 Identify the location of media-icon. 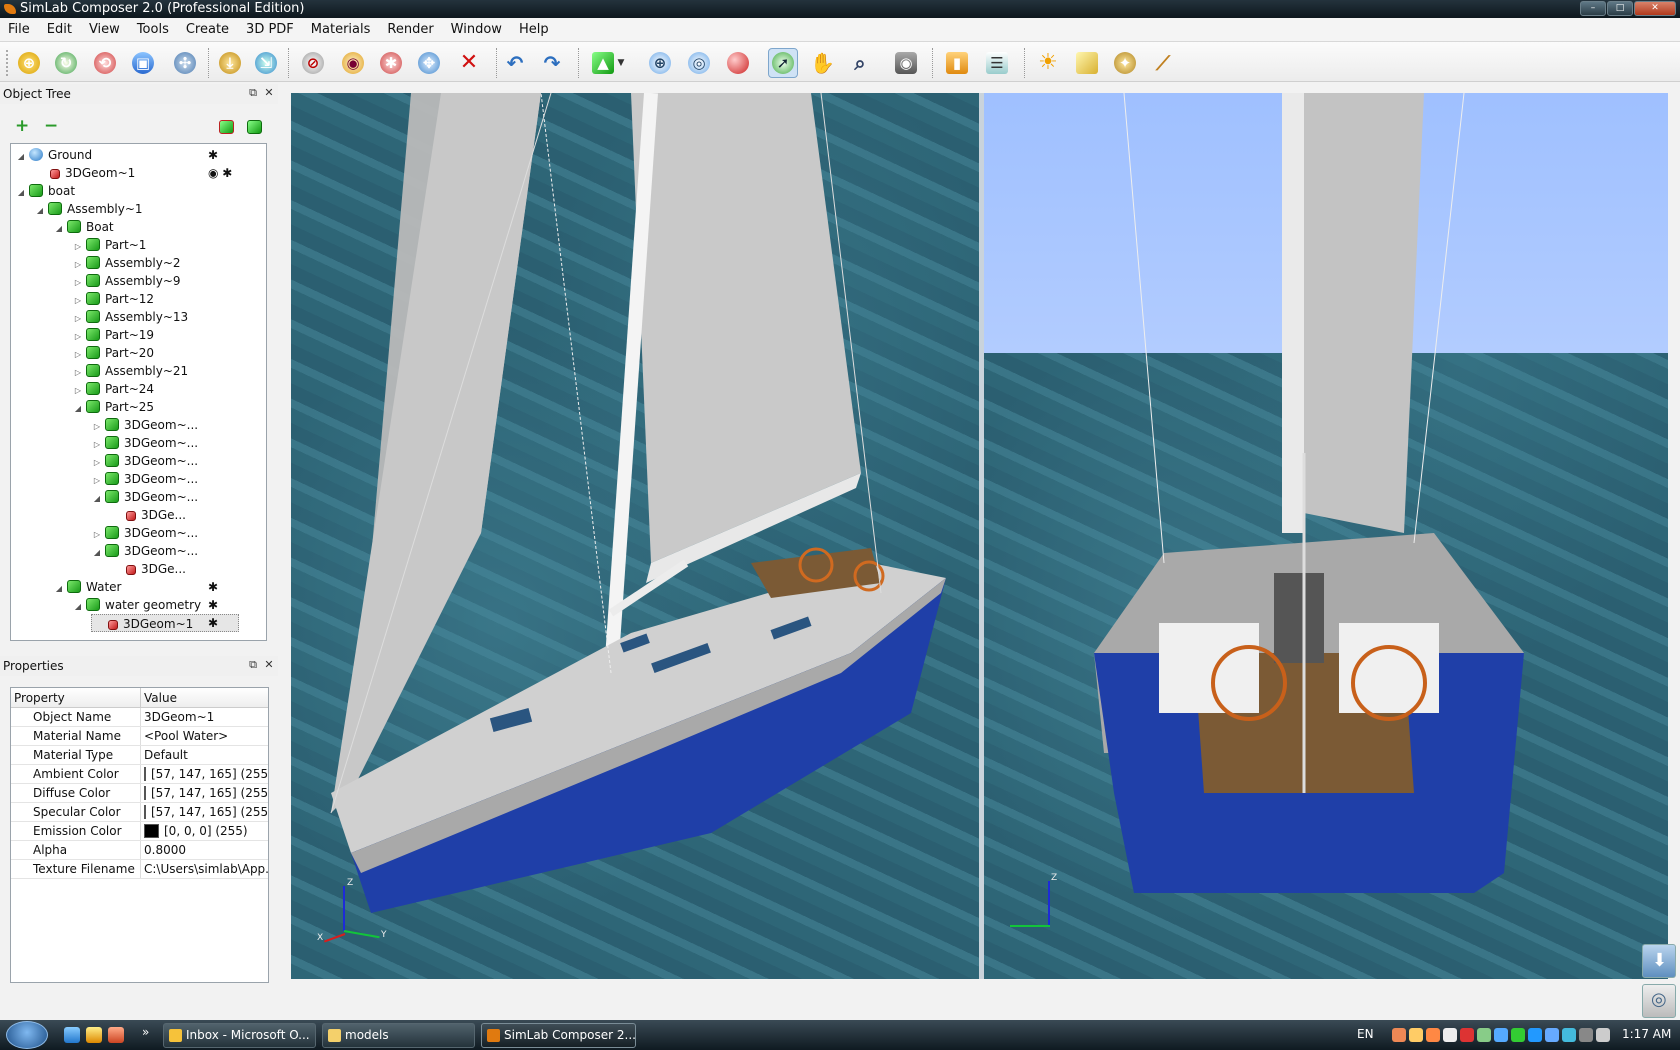
(116, 1035).